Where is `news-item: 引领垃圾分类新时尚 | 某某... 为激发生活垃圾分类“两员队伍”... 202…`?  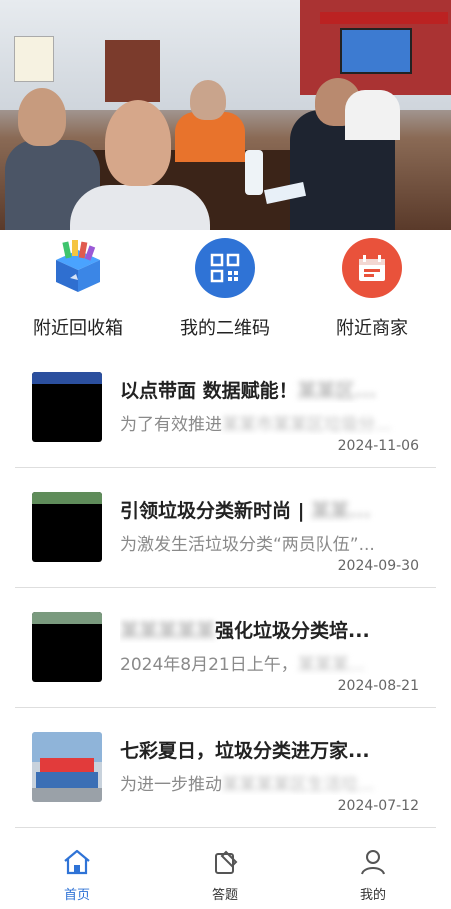
news-item: 引领垃圾分类新时尚 | 某某... 为激发生活垃圾分类“两员队伍”... 202… is located at coordinates (225, 551).